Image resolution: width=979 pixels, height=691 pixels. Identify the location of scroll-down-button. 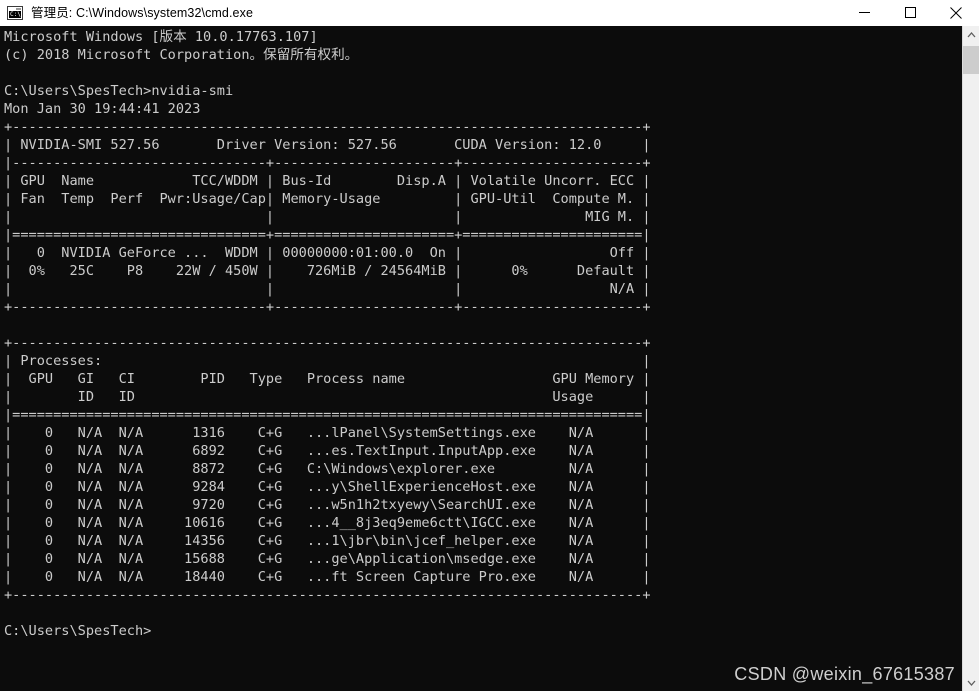
(971, 682).